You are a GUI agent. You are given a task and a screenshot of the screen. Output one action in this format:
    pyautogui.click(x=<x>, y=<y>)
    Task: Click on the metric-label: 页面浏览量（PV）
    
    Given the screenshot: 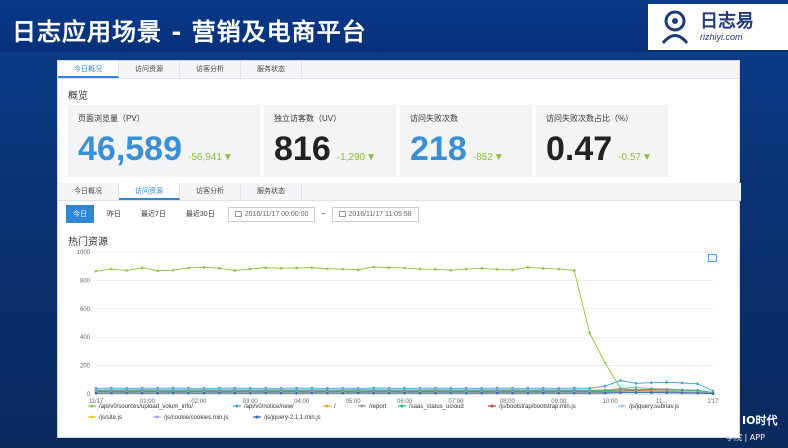 What is the action you would take?
    pyautogui.click(x=111, y=118)
    